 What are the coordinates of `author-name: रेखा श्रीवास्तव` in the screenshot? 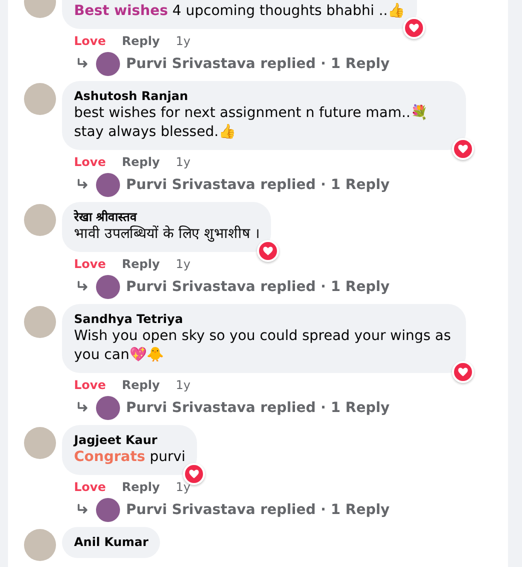 It's located at (167, 217).